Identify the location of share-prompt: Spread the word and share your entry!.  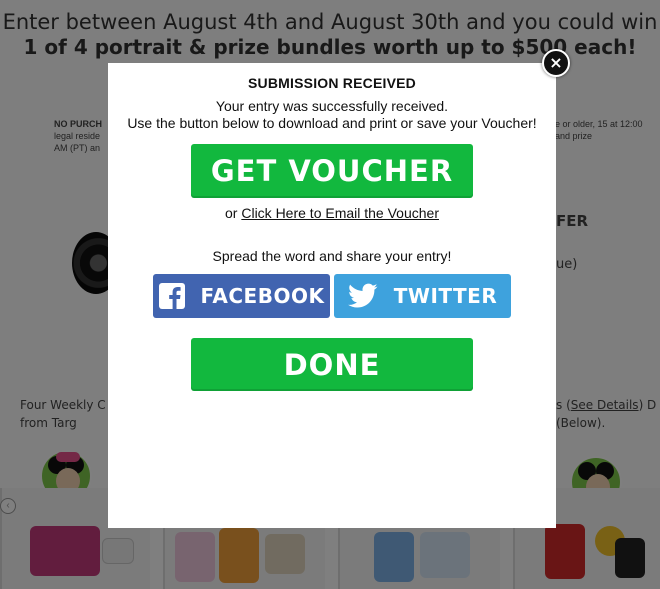
(332, 256).